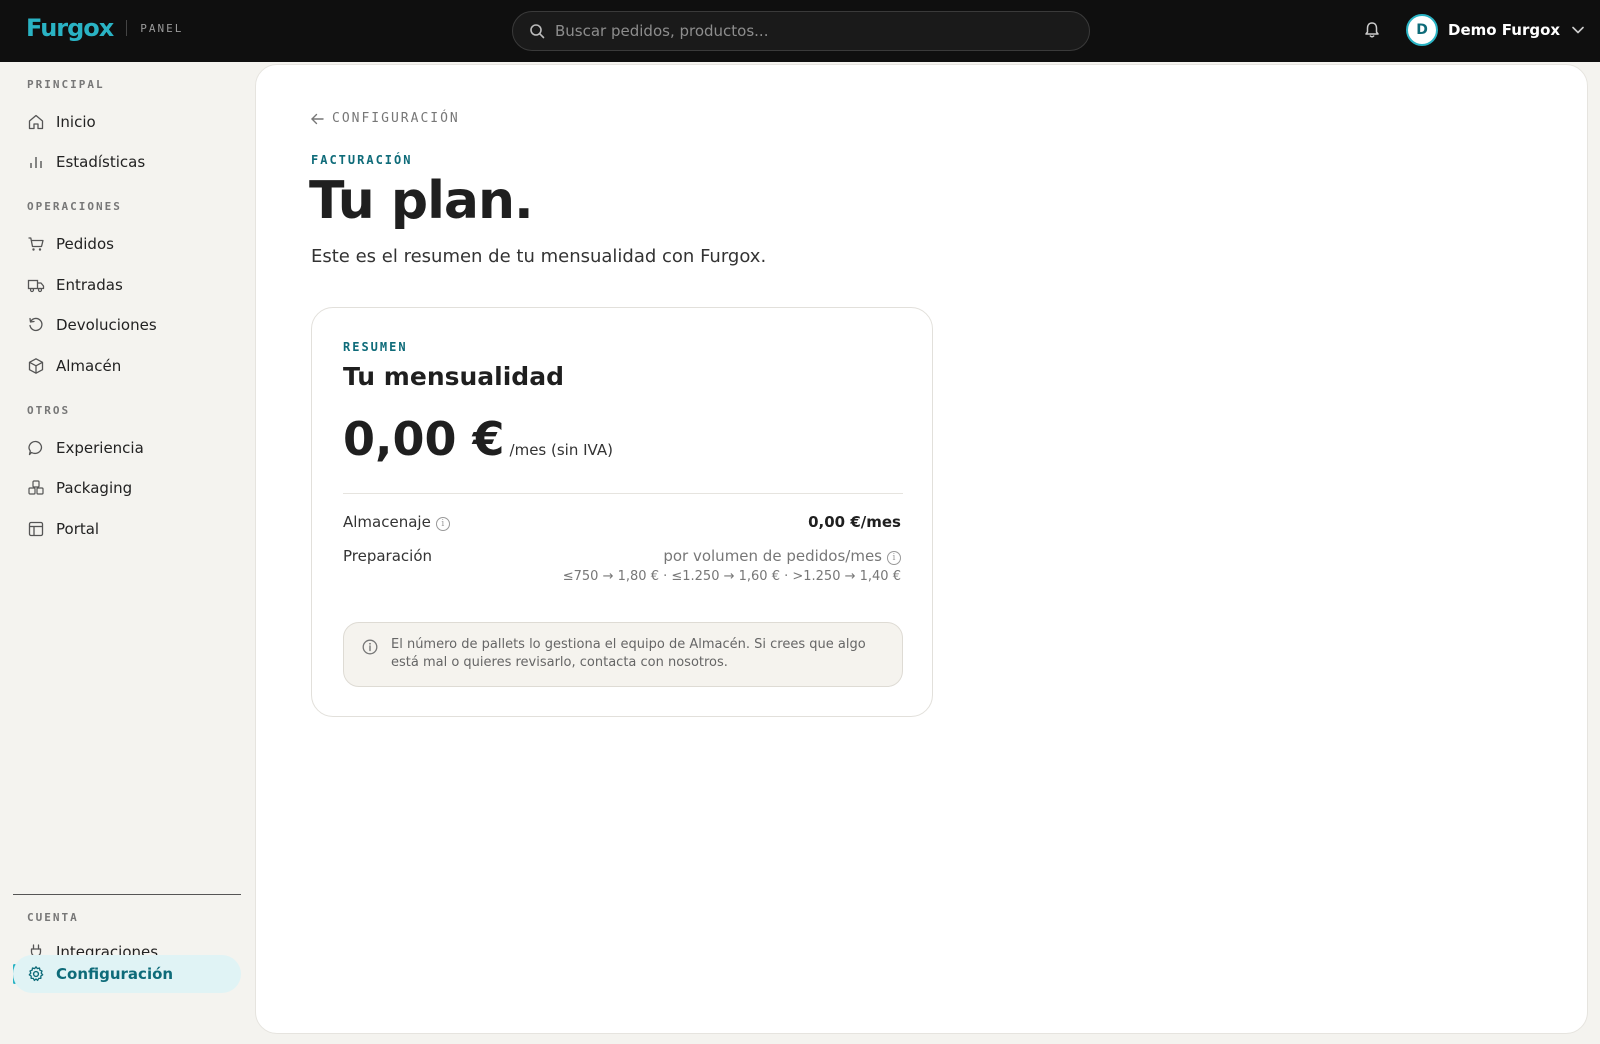  I want to click on truck-icon, so click(36, 285).